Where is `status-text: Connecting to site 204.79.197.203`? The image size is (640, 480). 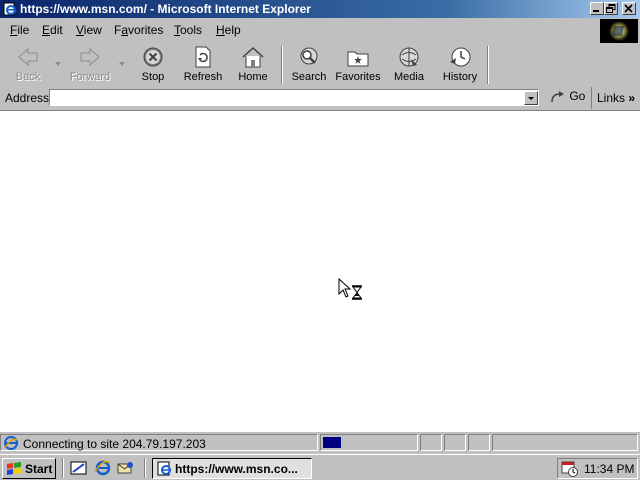 status-text: Connecting to site 204.79.197.203 is located at coordinates (114, 444).